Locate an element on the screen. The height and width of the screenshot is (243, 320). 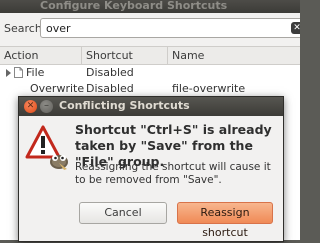
tree-row: File Disabled is located at coordinates (150, 73).